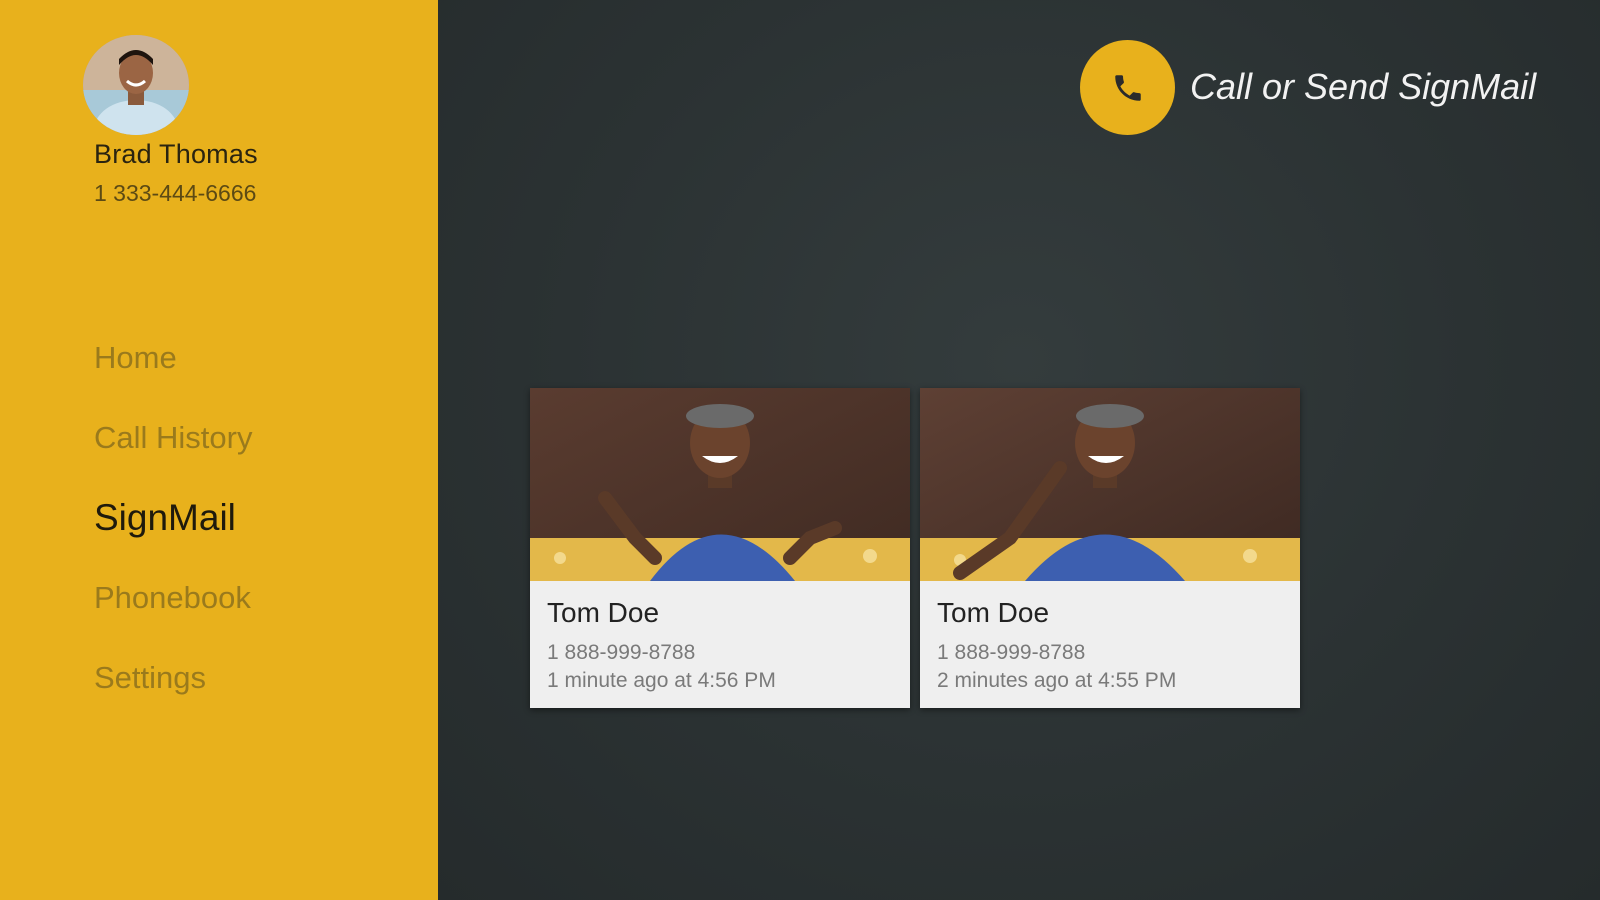 This screenshot has width=1600, height=900. What do you see at coordinates (172, 598) in the screenshot?
I see `nav-item-phonebook: Phonebook` at bounding box center [172, 598].